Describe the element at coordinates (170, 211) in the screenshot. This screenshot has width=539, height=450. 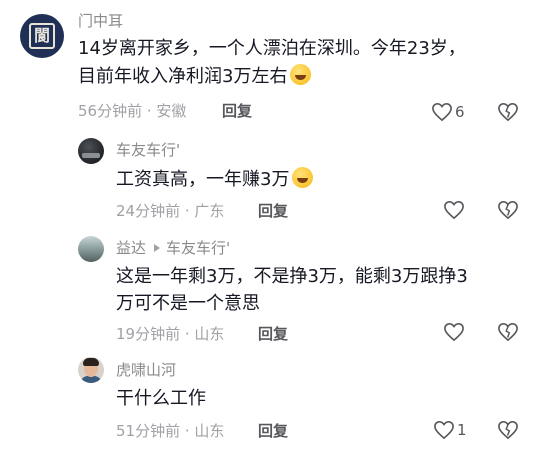
I see `comment-time-location: 24分钟前 · 广东` at that location.